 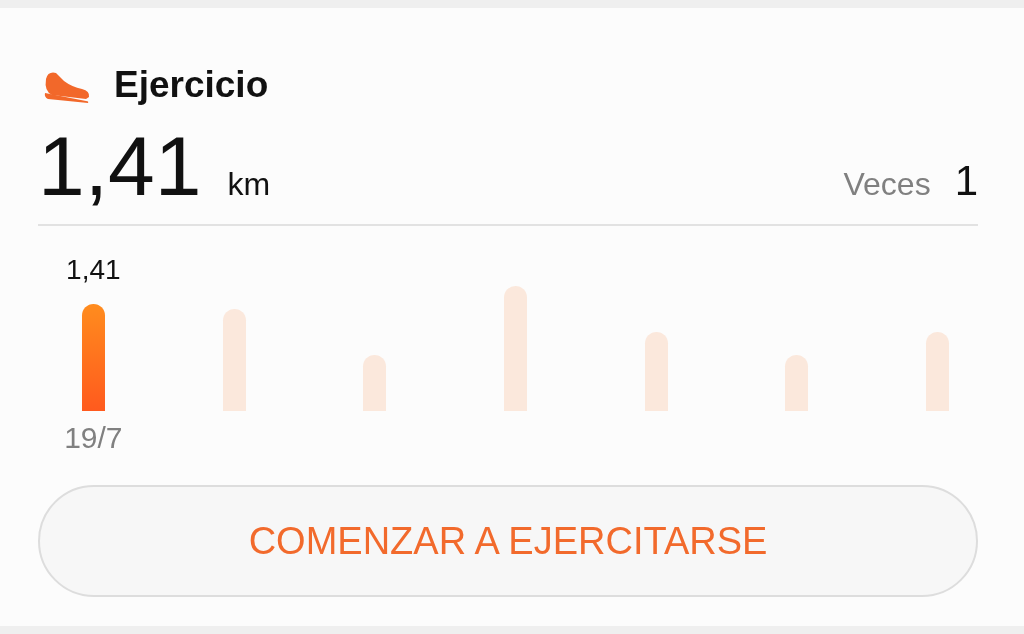 What do you see at coordinates (93, 438) in the screenshot?
I see `bar-date: 19/7` at bounding box center [93, 438].